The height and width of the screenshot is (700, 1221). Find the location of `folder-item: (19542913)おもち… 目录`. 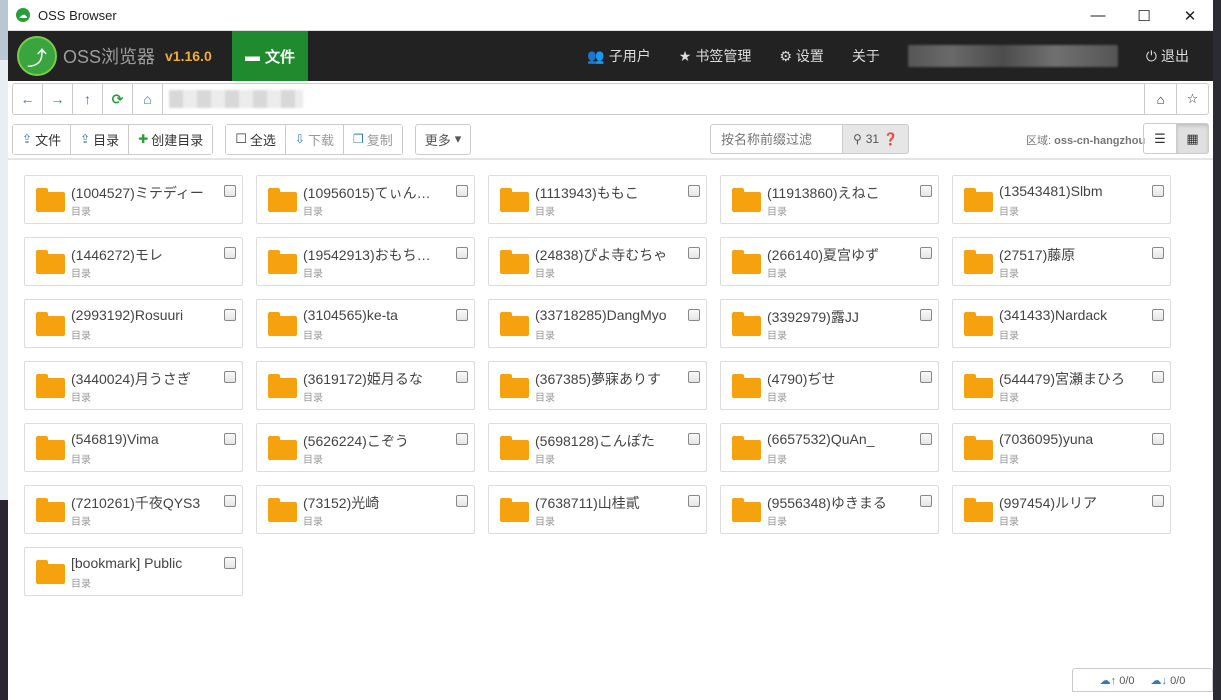

folder-item: (19542913)おもち… 目录 is located at coordinates (365, 261).